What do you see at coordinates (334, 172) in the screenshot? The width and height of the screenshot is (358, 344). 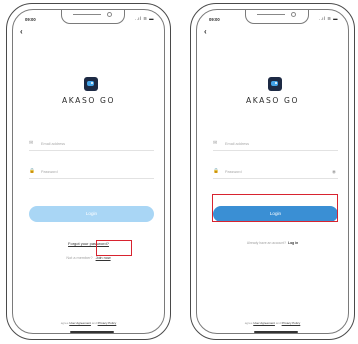 I see `eye-icon: ◉` at bounding box center [334, 172].